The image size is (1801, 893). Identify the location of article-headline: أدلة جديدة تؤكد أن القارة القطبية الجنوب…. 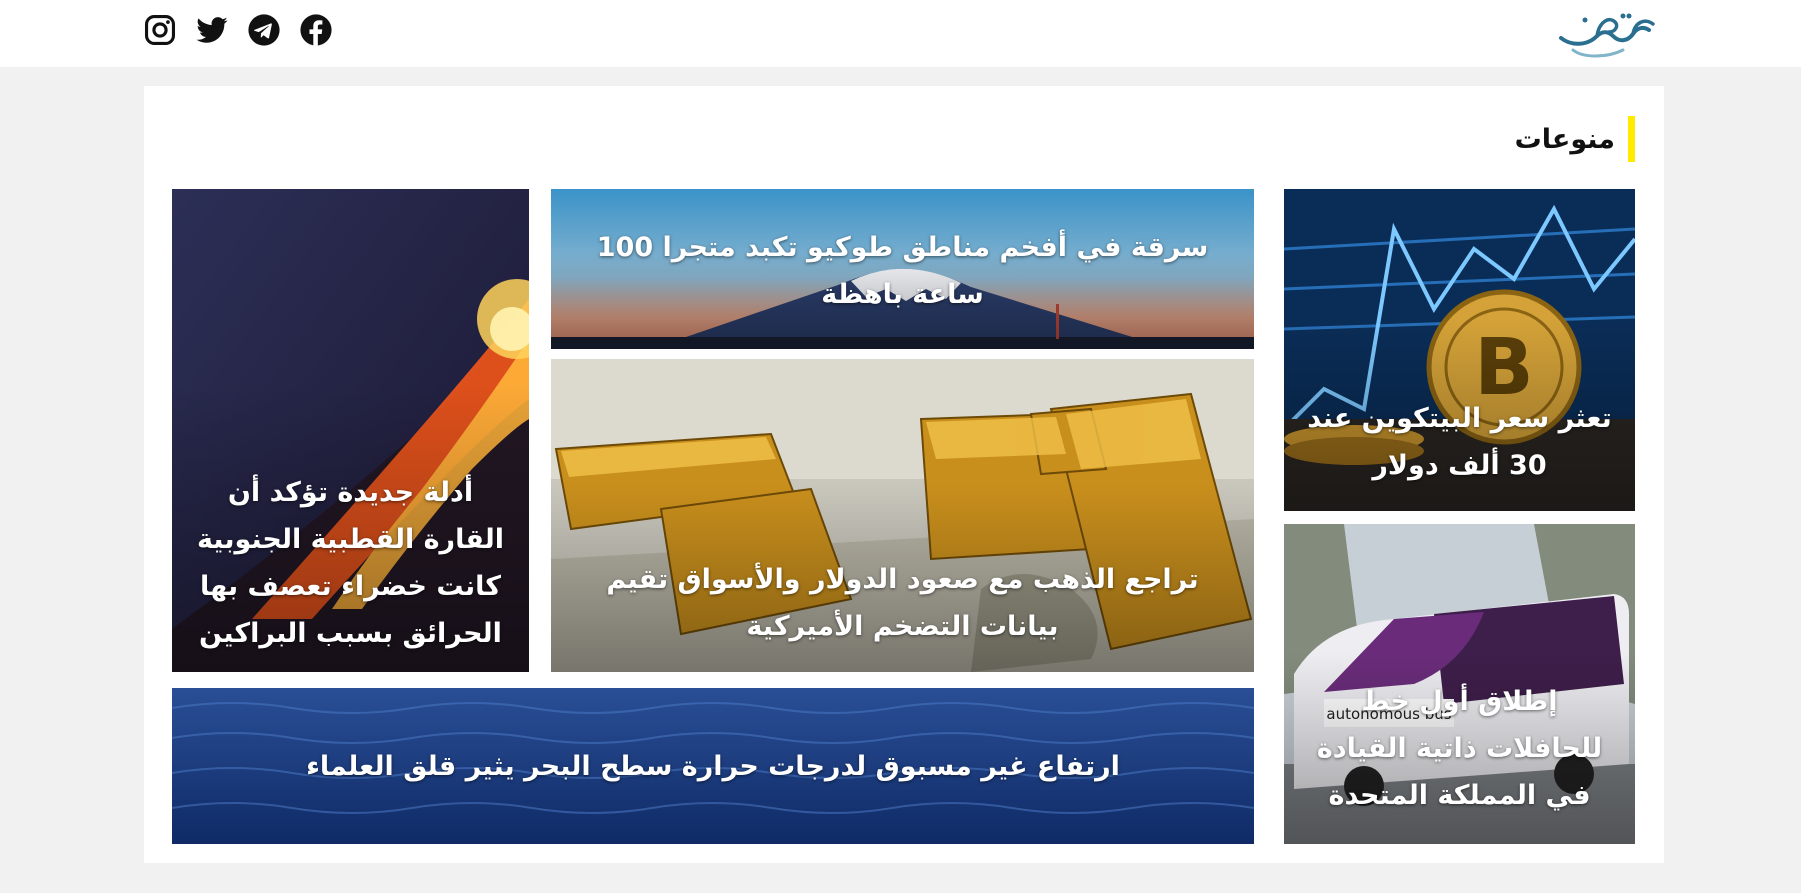
(350, 563).